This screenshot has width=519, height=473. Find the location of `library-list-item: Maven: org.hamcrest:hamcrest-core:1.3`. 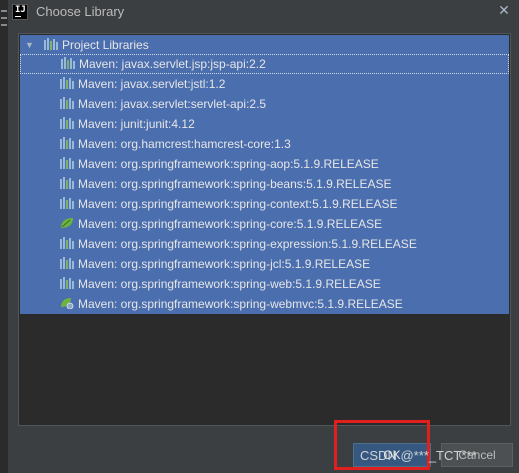

library-list-item: Maven: org.hamcrest:hamcrest-core:1.3 is located at coordinates (264, 144).